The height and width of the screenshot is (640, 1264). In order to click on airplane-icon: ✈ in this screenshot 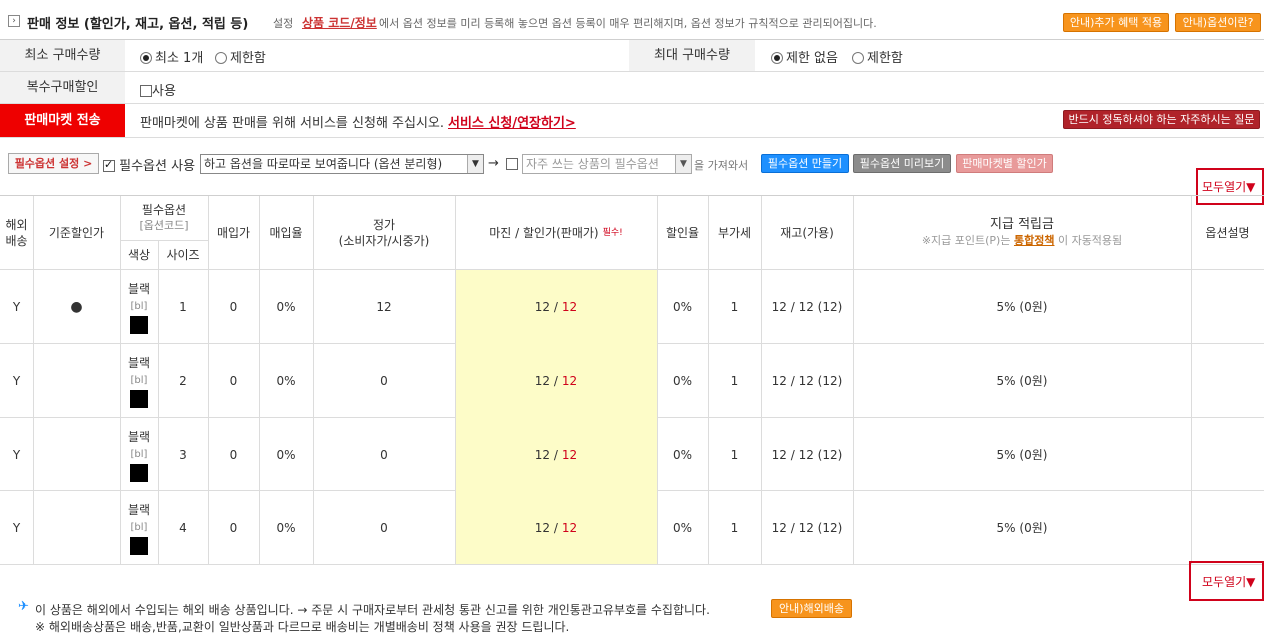, I will do `click(23, 606)`.